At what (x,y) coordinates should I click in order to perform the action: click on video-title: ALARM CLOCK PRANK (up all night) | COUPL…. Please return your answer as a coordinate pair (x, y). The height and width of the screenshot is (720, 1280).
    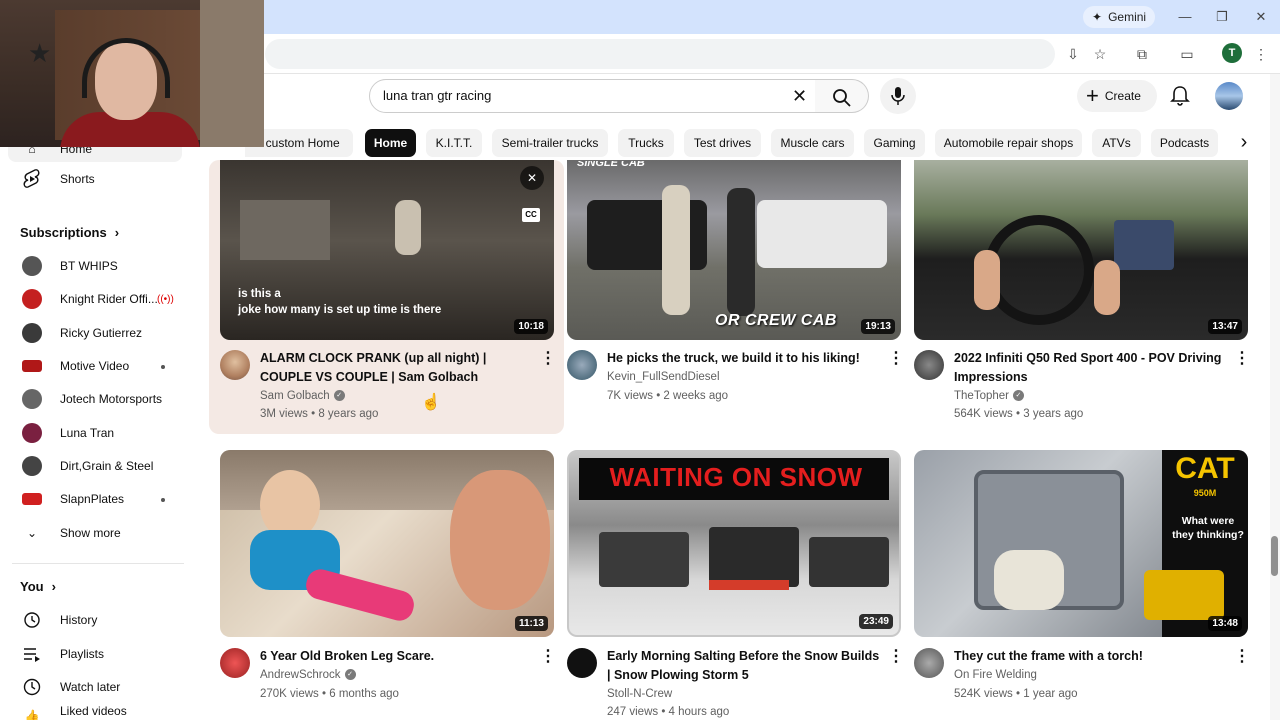
    Looking at the image, I should click on (405, 368).